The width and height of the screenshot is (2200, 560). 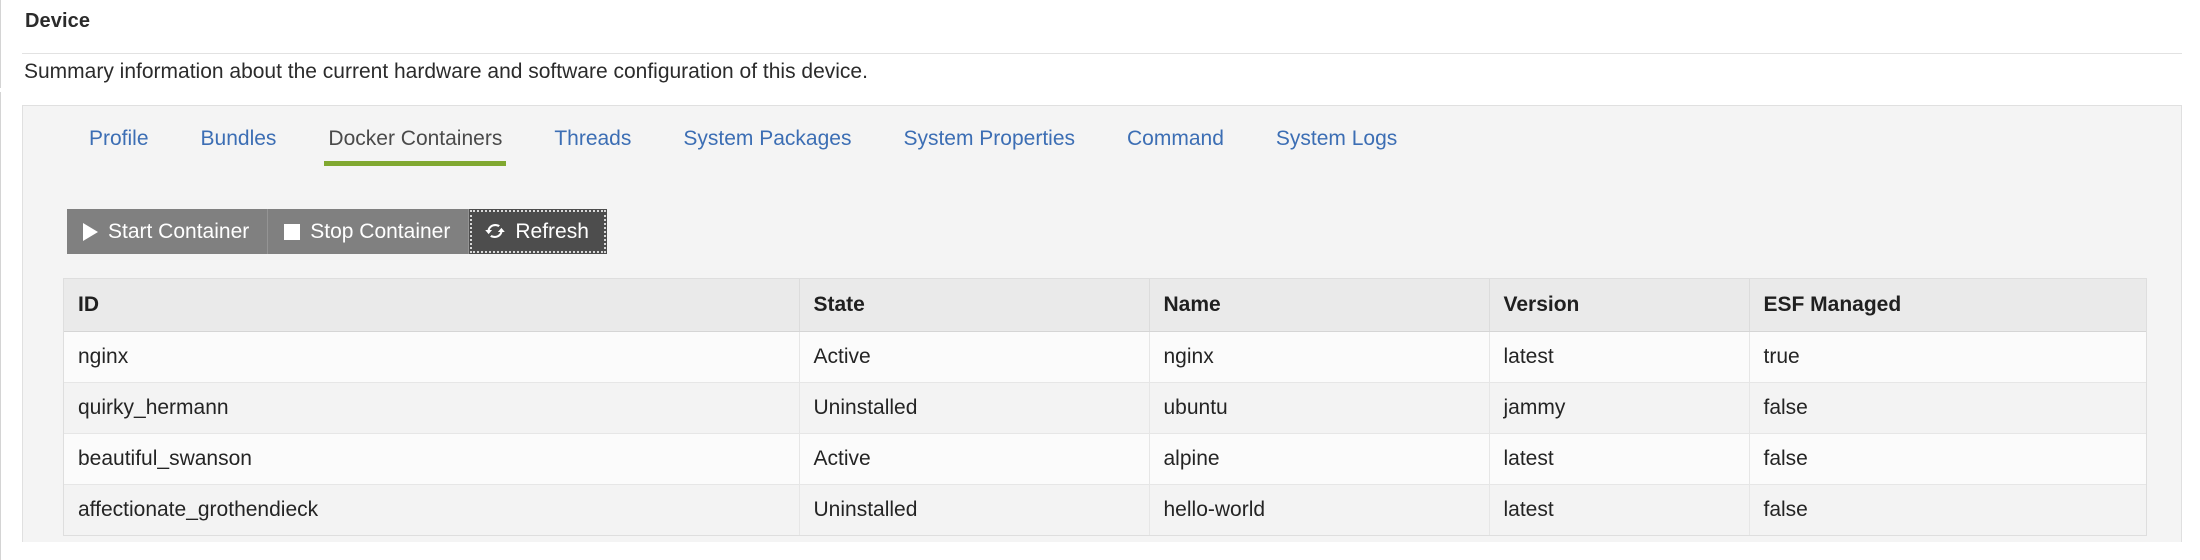 I want to click on column-header-esf-managed: ESF Managed, so click(x=1947, y=305).